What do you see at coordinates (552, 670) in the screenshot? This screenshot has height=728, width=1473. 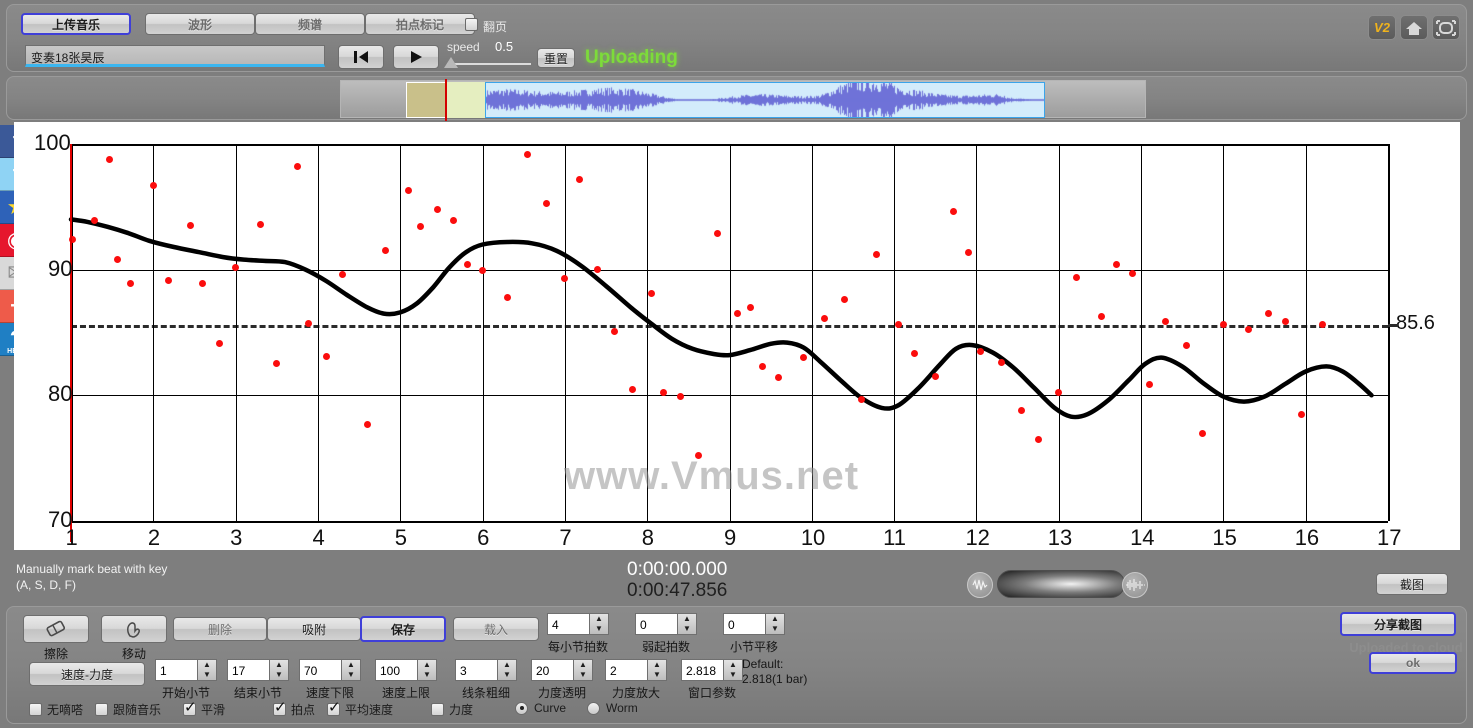 I see `dynamics-alpha-spinner-value: 20` at bounding box center [552, 670].